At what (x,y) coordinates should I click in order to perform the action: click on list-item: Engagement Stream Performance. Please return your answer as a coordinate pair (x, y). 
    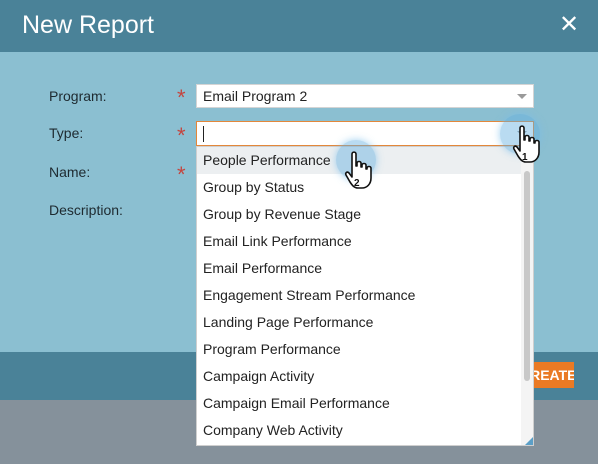
    Looking at the image, I should click on (365, 295).